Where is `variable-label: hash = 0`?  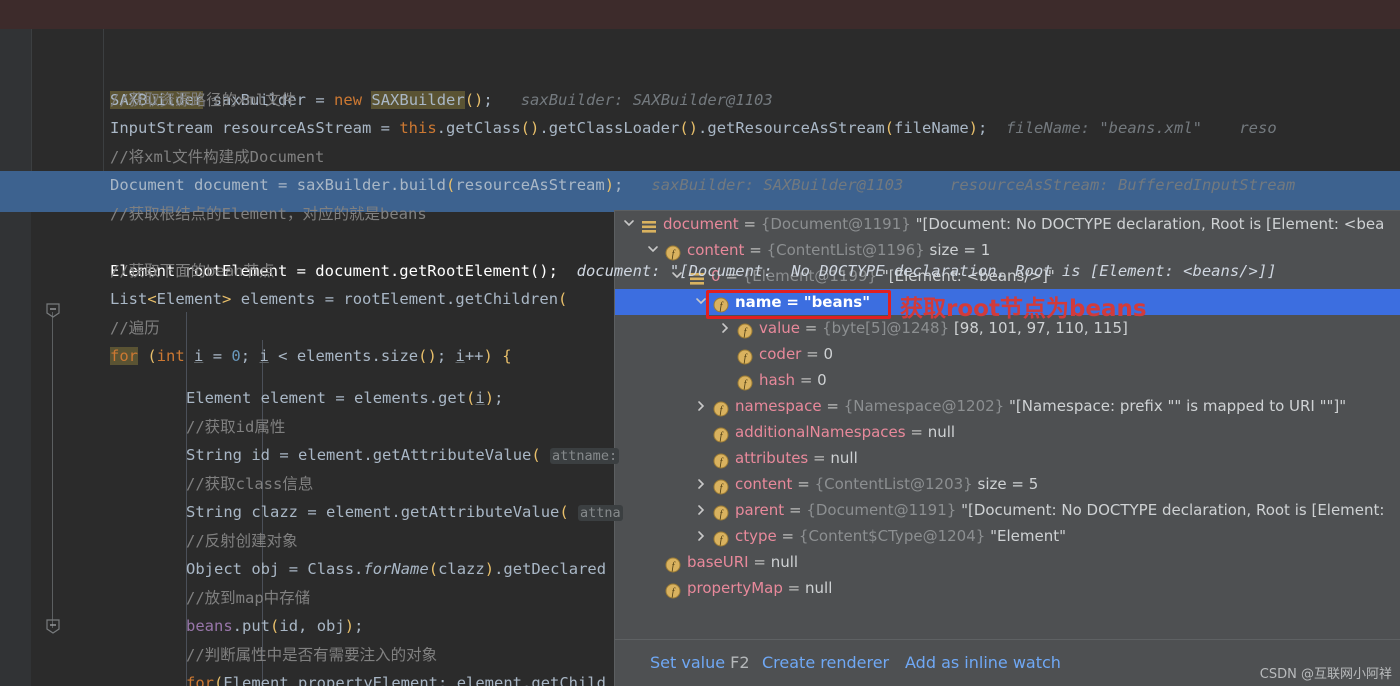 variable-label: hash = 0 is located at coordinates (793, 380).